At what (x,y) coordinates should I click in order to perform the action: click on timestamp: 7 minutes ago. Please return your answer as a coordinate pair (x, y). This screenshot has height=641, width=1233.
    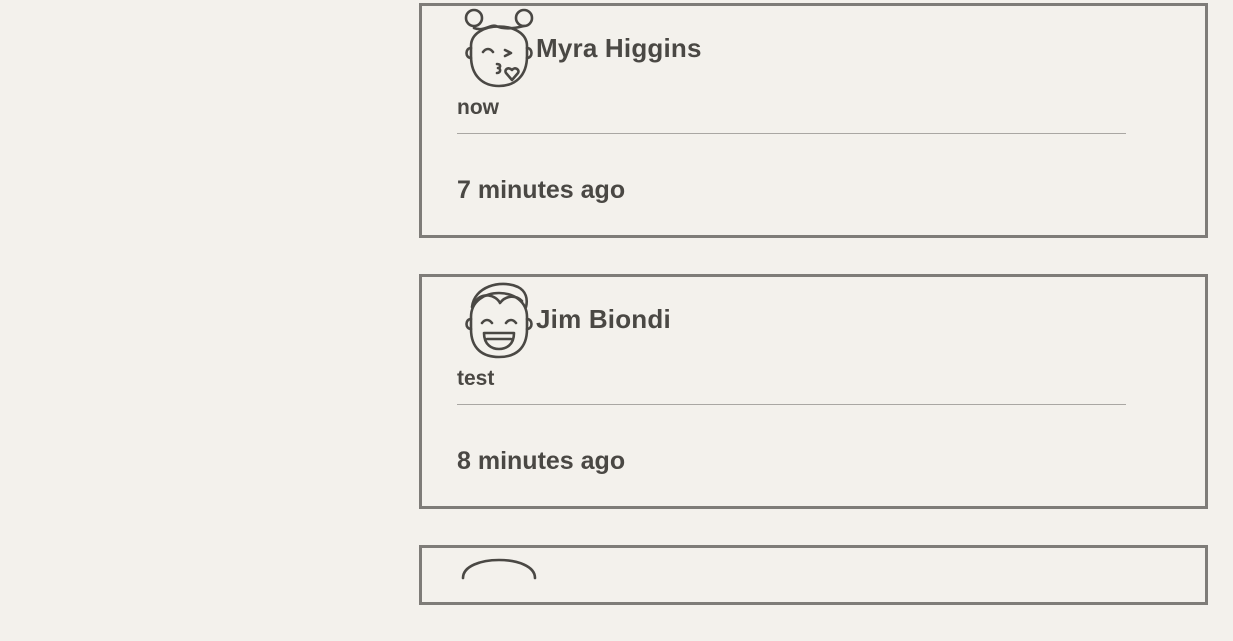
    Looking at the image, I should click on (541, 190).